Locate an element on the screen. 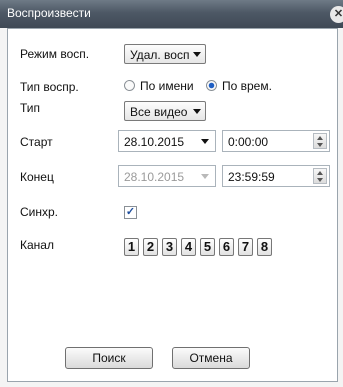 The width and height of the screenshot is (343, 387). end-label: Конец is located at coordinates (37, 177).